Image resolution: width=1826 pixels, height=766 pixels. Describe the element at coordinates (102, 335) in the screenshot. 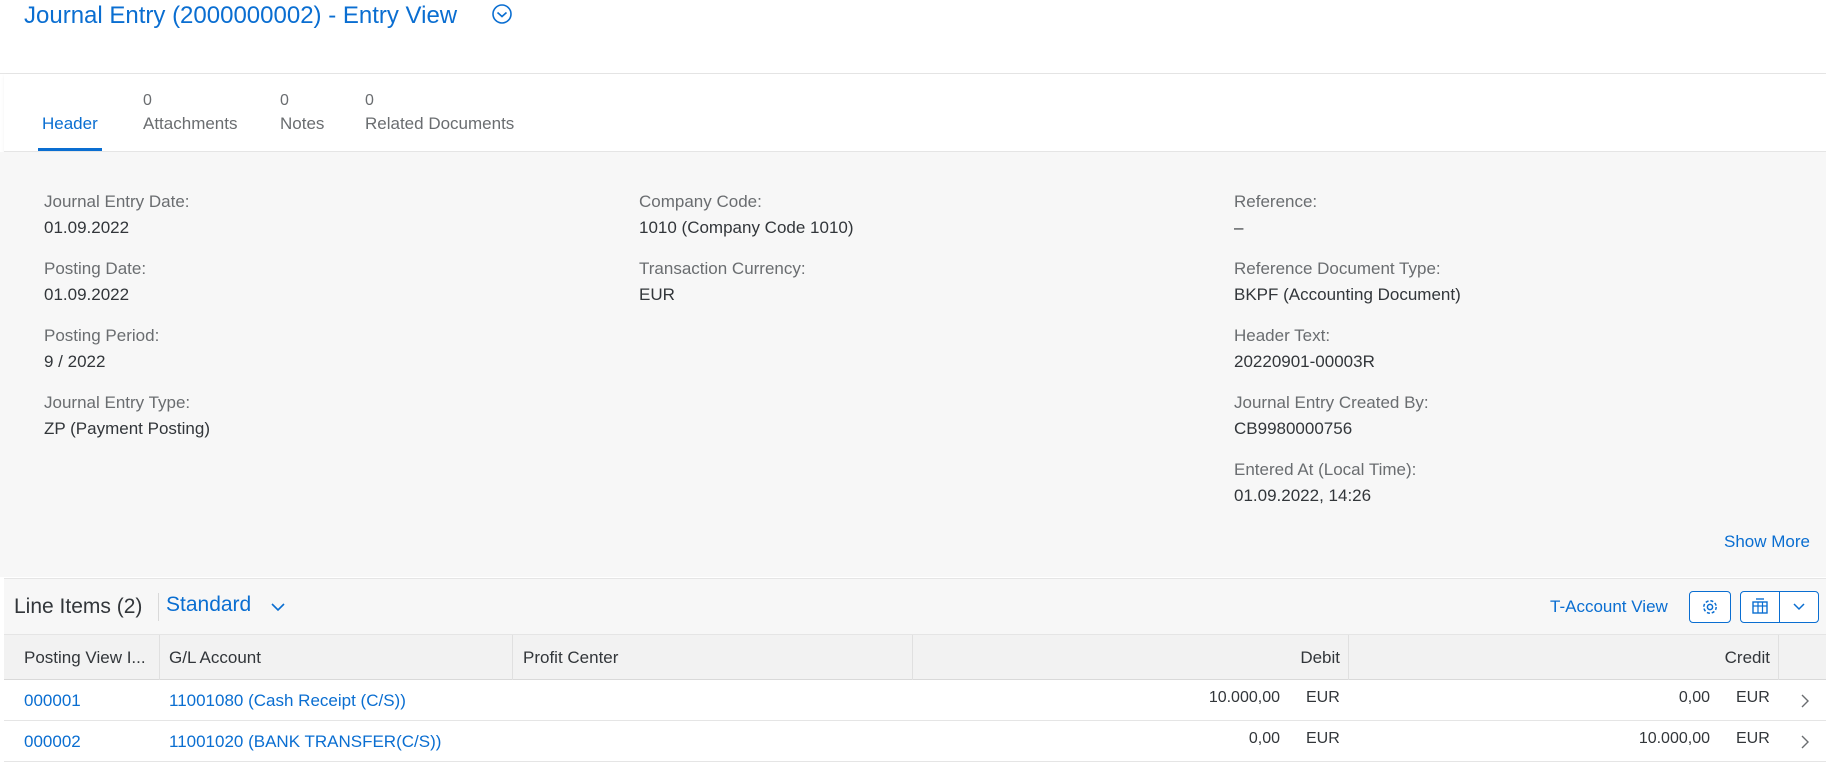

I see `field-label: Posting Period:` at that location.